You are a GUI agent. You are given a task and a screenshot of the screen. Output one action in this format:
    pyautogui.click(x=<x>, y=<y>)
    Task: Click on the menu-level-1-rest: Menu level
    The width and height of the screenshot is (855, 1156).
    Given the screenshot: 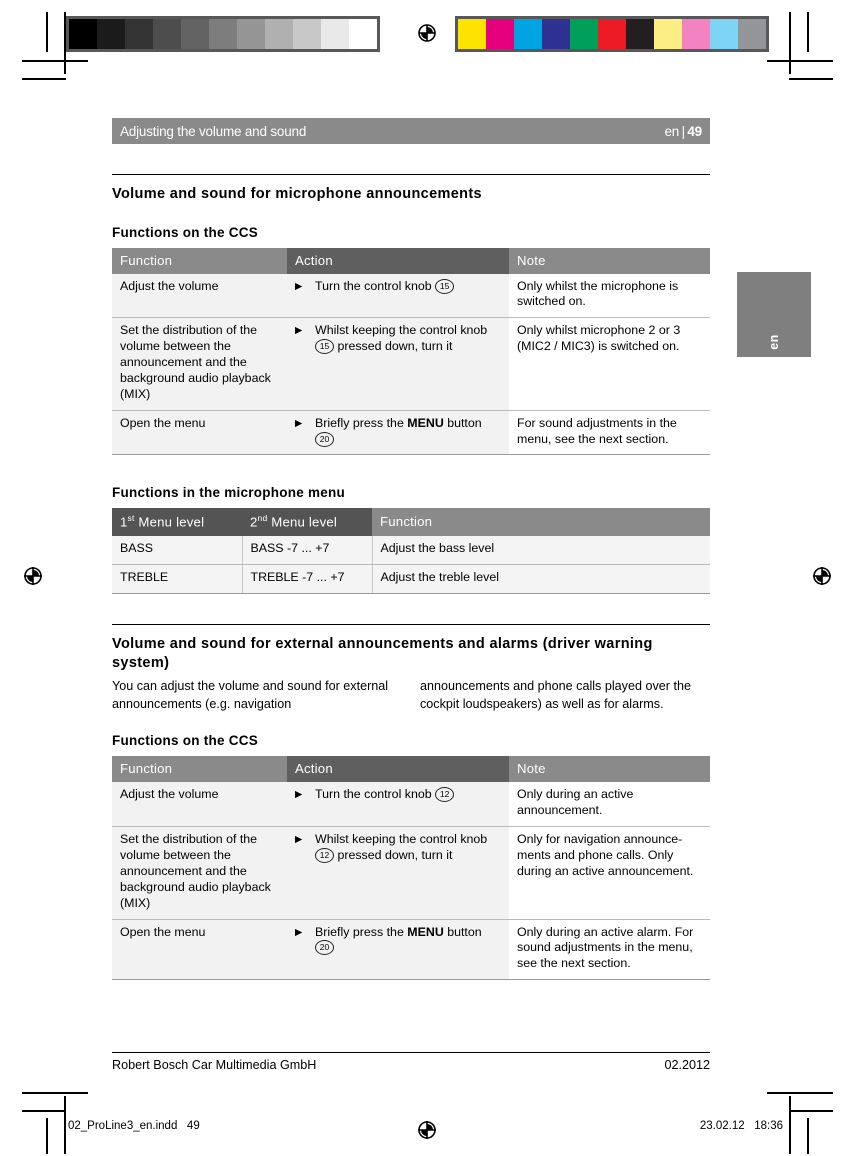 What is the action you would take?
    pyautogui.click(x=169, y=522)
    